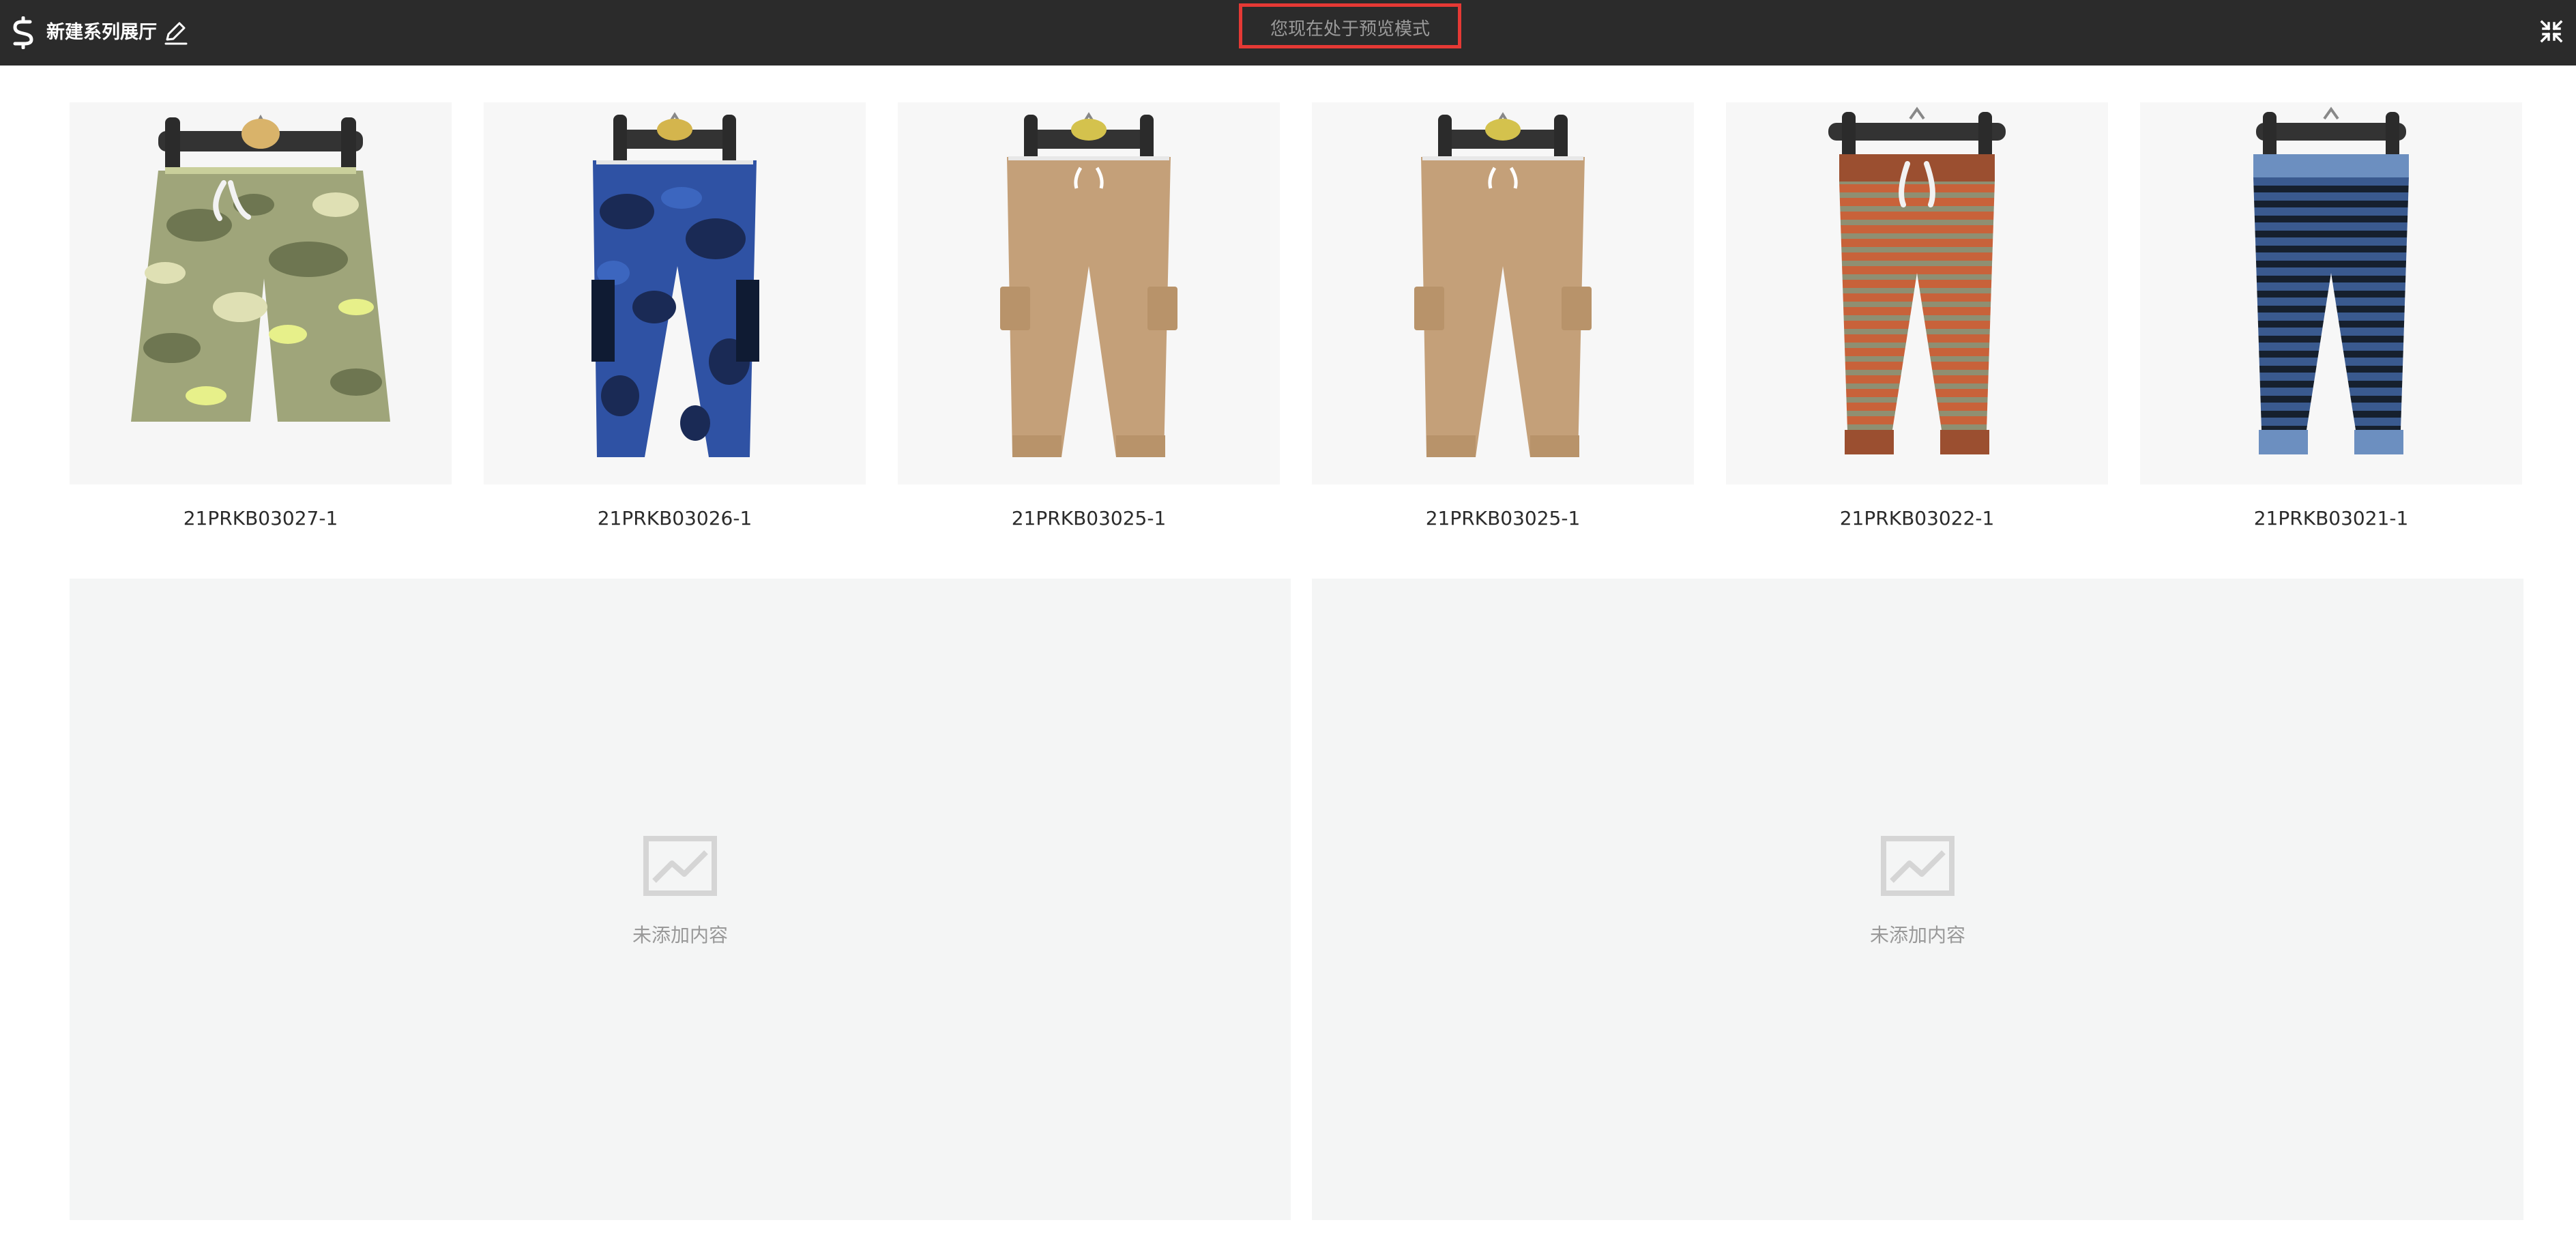  I want to click on edit-icon, so click(176, 32).